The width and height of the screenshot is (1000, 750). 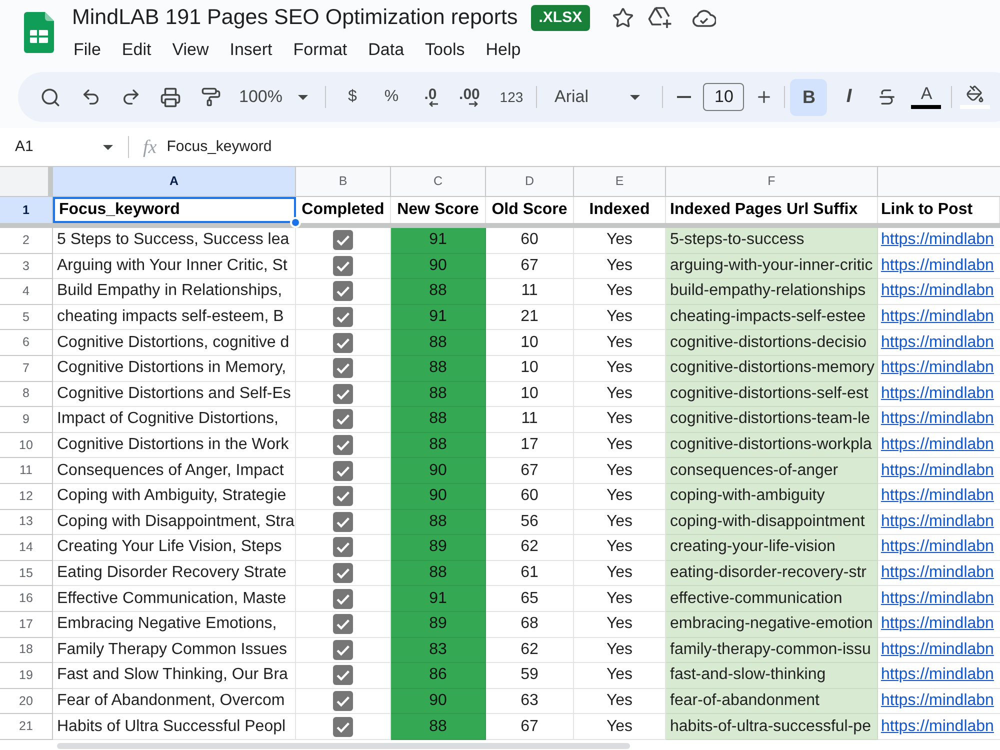 What do you see at coordinates (60, 147) in the screenshot?
I see `name-box: A1` at bounding box center [60, 147].